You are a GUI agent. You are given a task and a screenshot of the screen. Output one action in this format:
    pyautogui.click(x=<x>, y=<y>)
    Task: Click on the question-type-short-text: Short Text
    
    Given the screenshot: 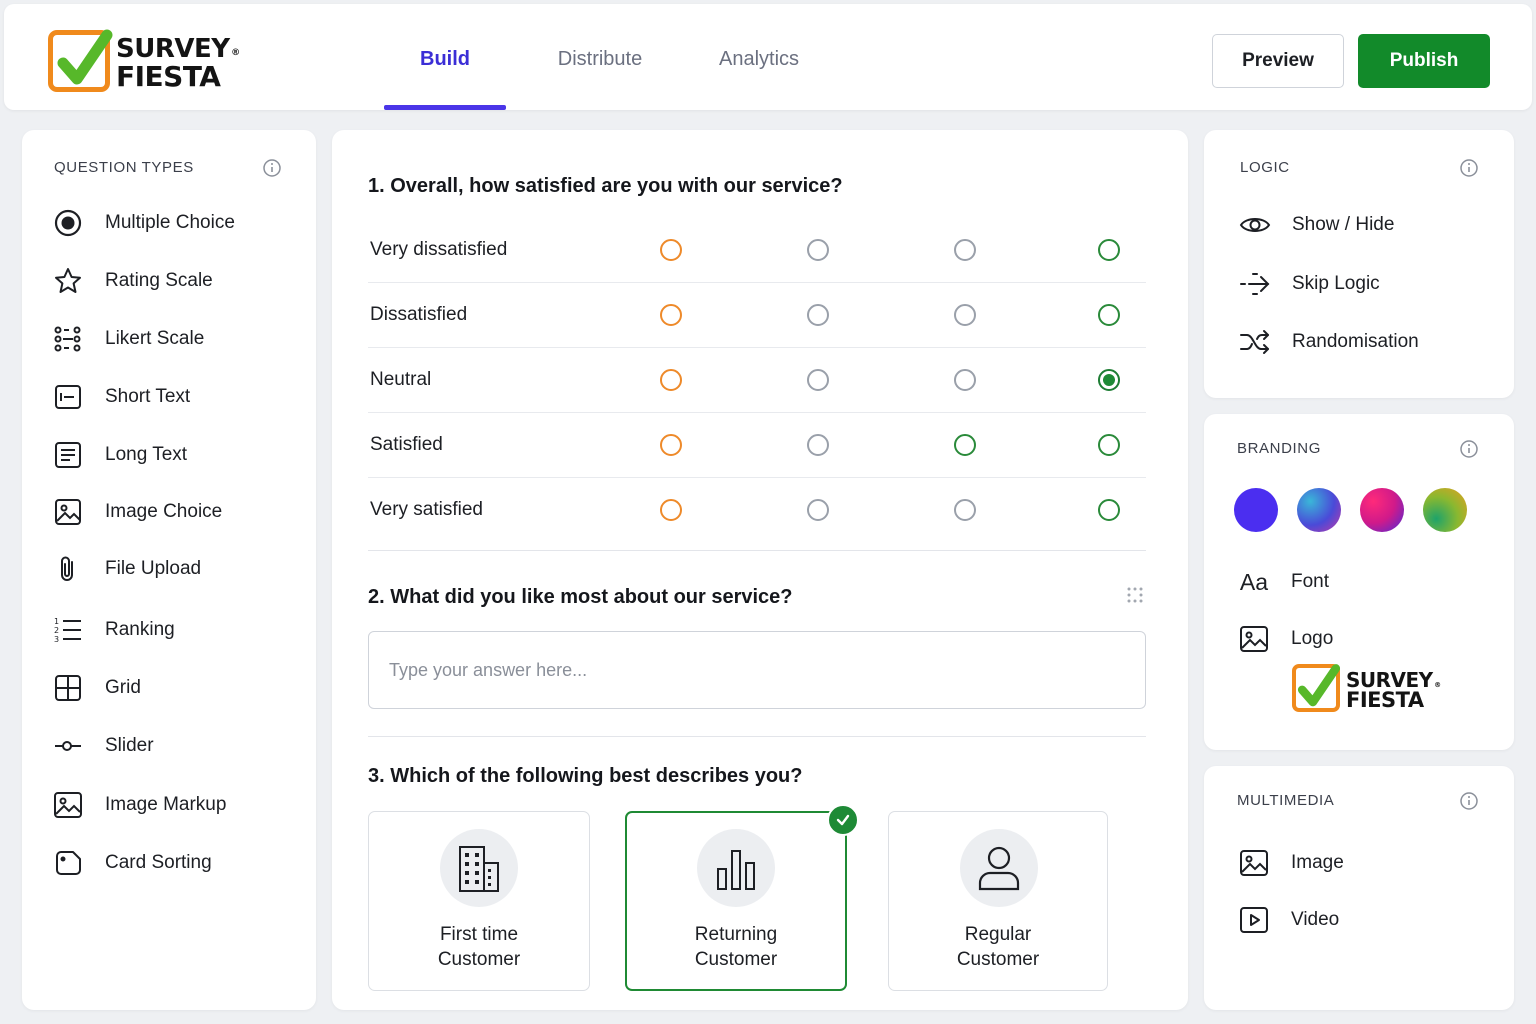 What is the action you would take?
    pyautogui.click(x=121, y=397)
    